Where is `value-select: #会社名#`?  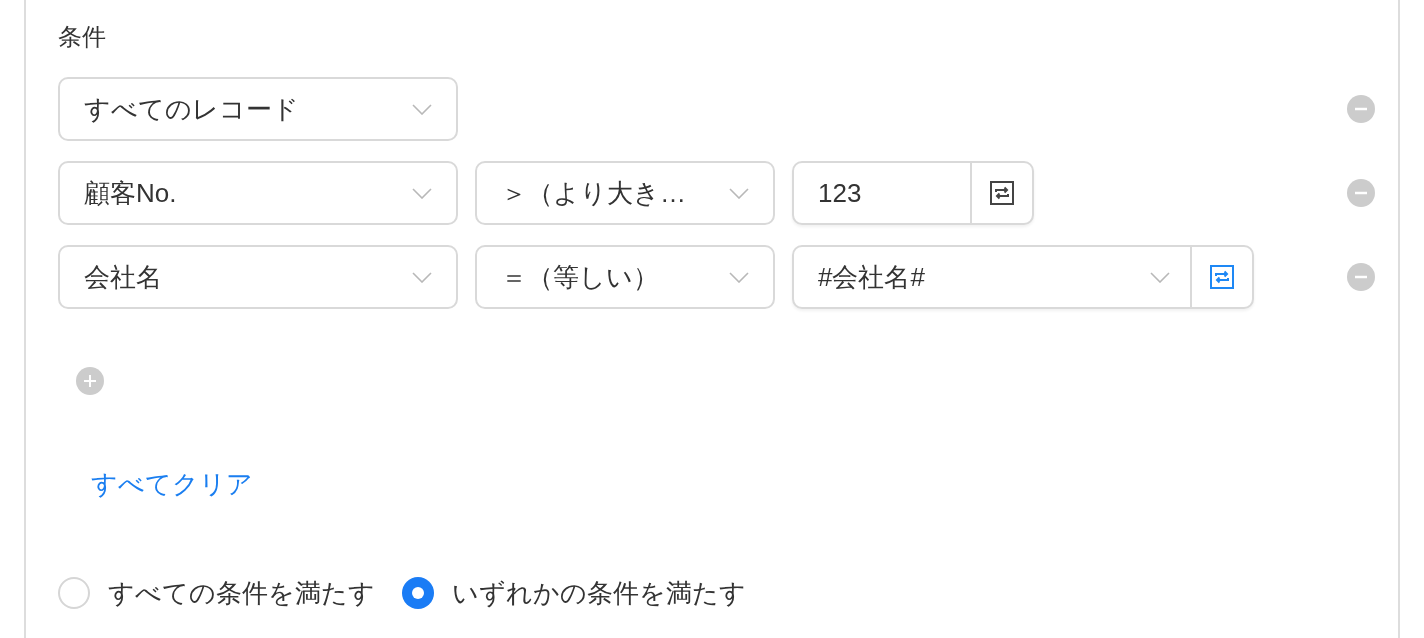
value-select: #会社名# is located at coordinates (1023, 277).